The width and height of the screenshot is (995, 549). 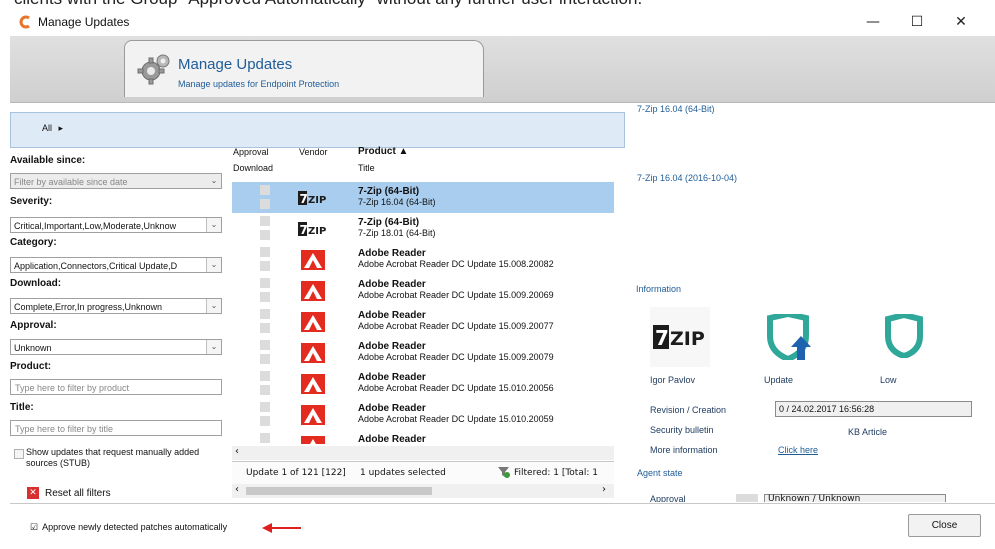 What do you see at coordinates (36, 283) in the screenshot?
I see `filter-label-download: Download:` at bounding box center [36, 283].